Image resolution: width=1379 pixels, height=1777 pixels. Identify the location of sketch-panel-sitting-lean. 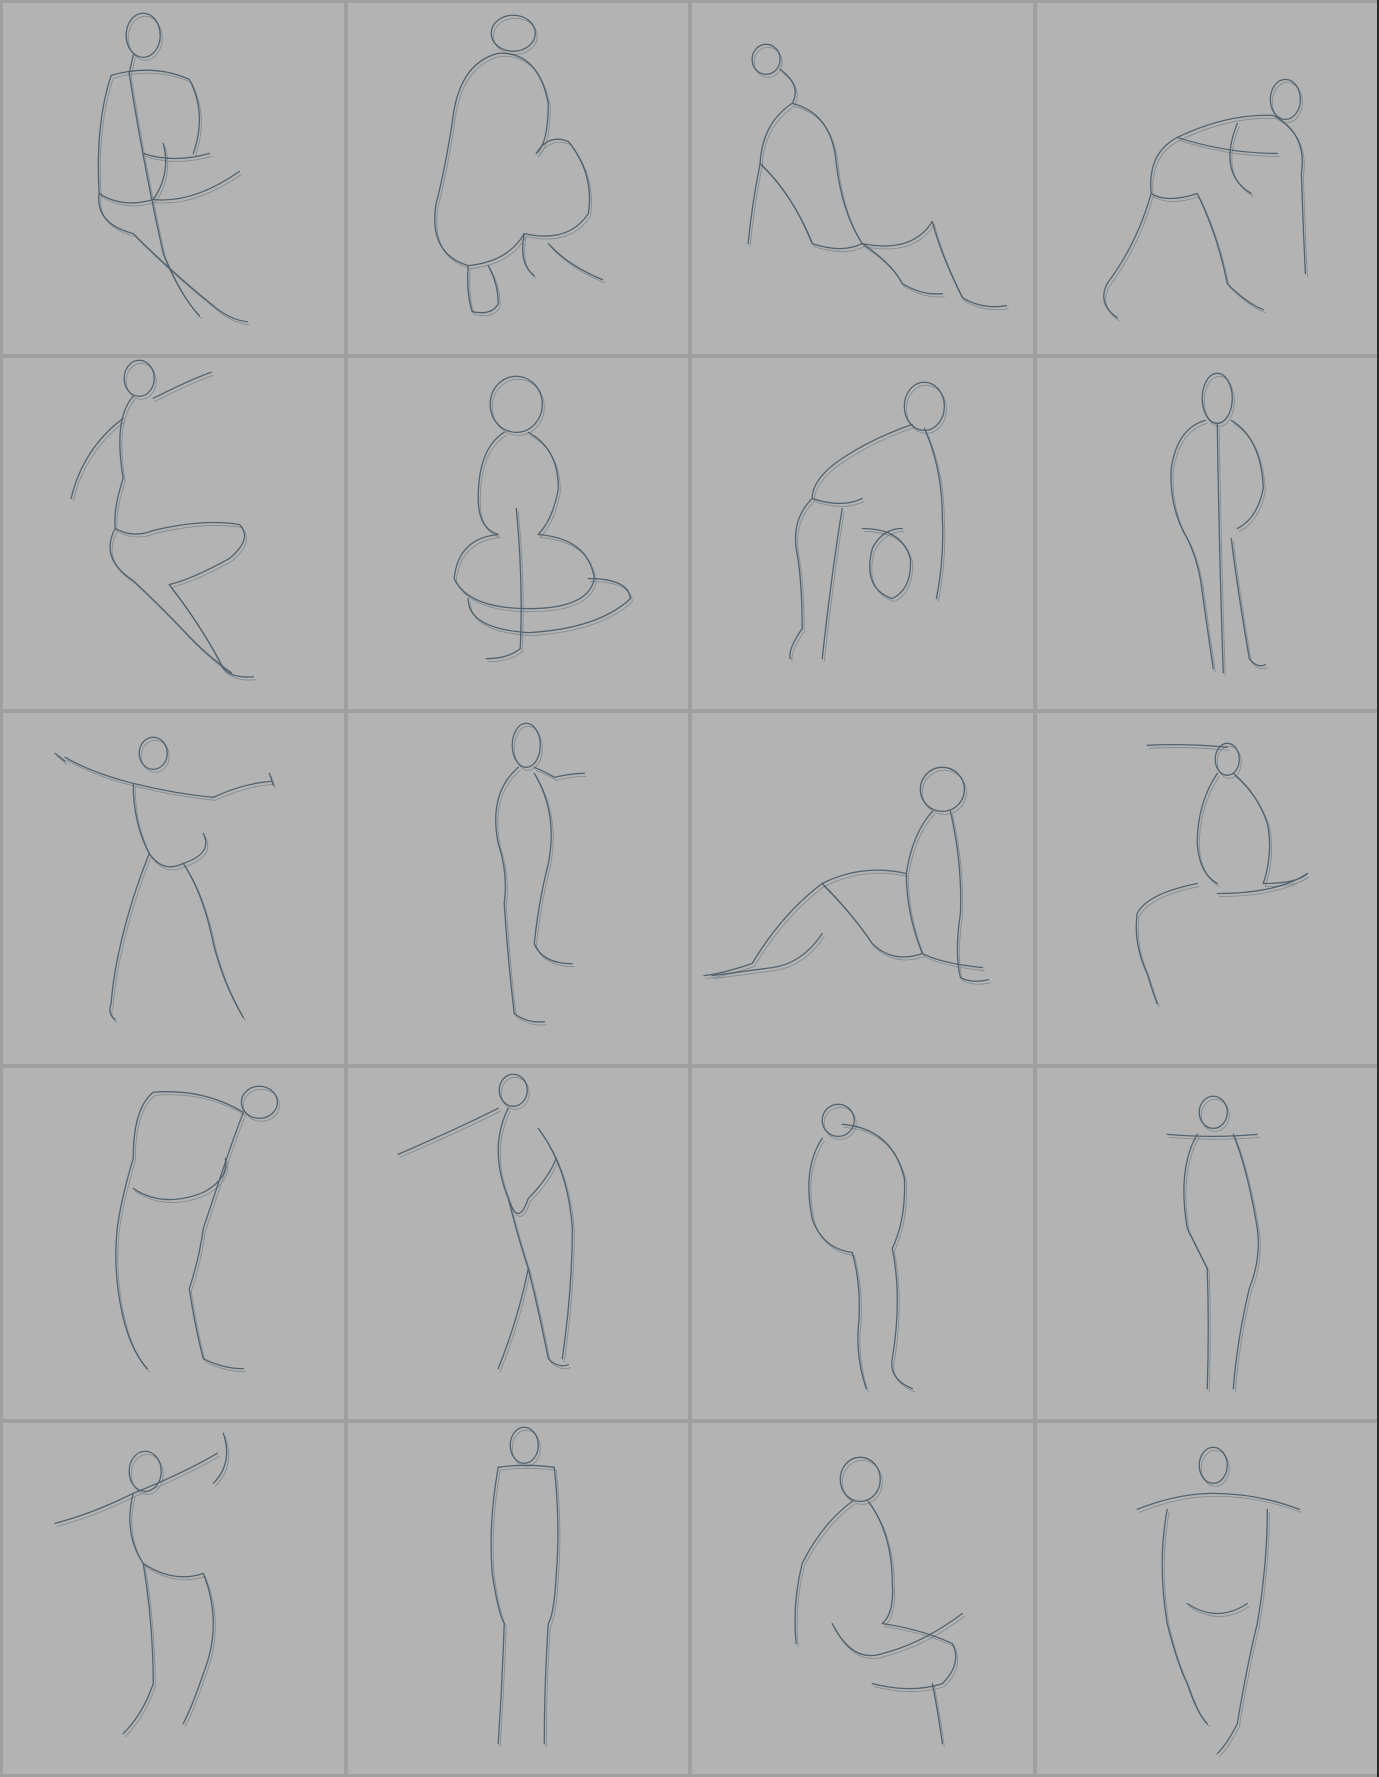
(862, 533).